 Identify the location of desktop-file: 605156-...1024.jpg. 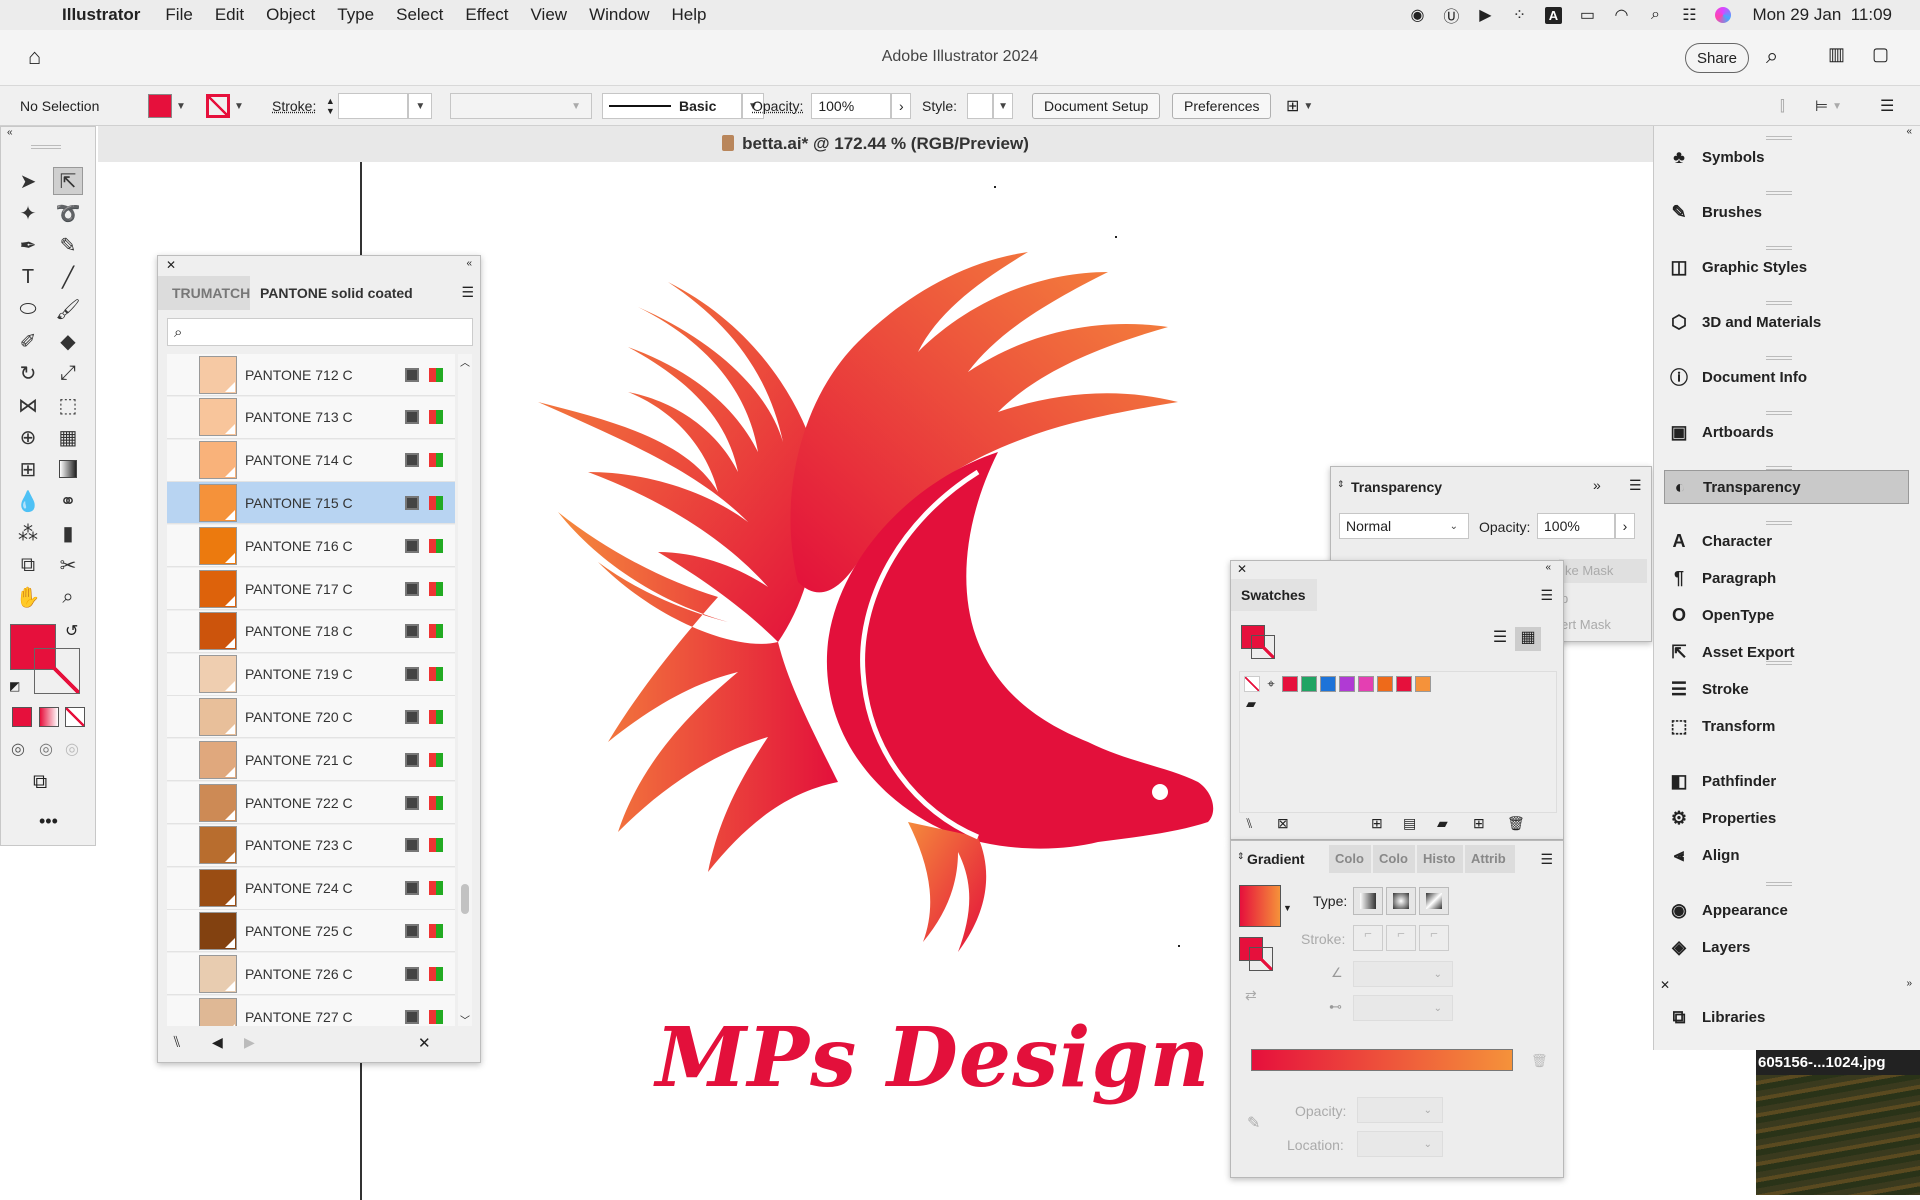
(1838, 1125).